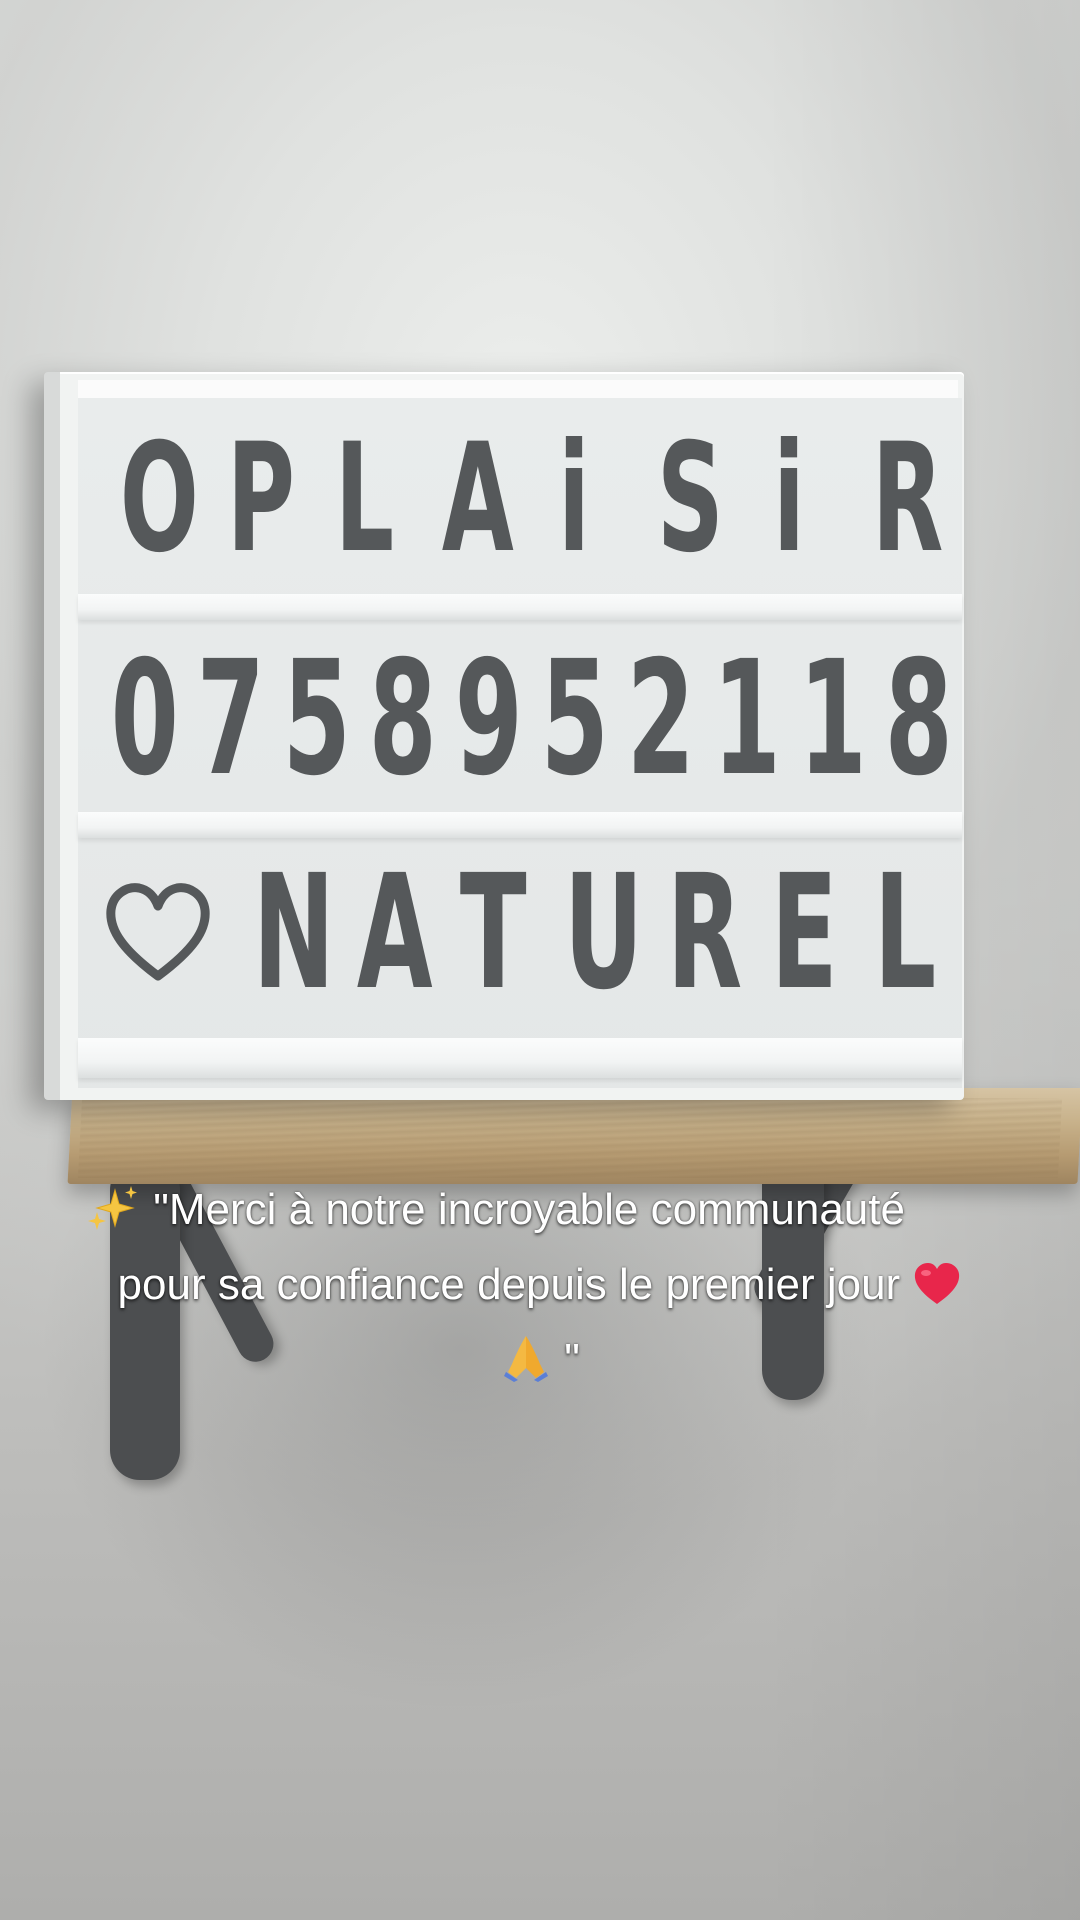  What do you see at coordinates (144, 719) in the screenshot?
I see `digit-tile: 0` at bounding box center [144, 719].